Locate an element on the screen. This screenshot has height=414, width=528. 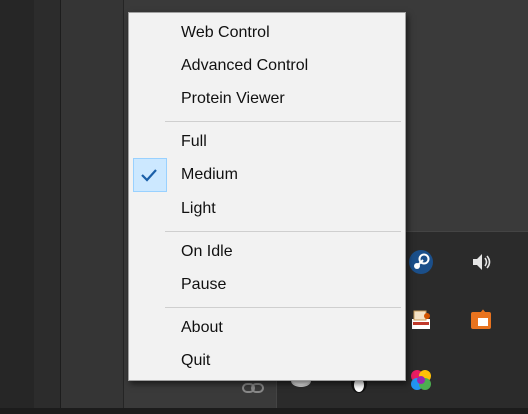
steam-icon is located at coordinates (421, 262).